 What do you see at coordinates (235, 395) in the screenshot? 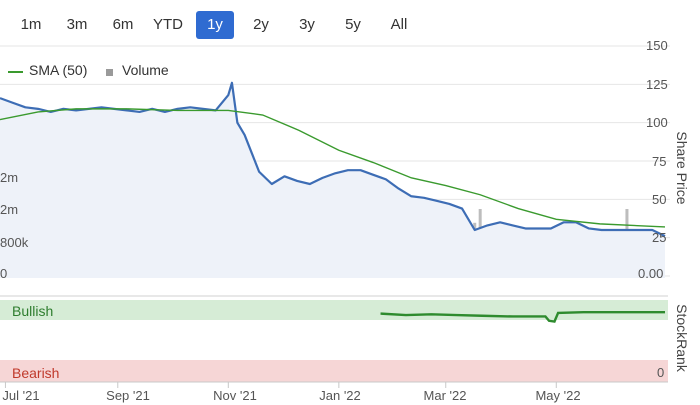
I see `x-tick-nov-21: Nov '21` at bounding box center [235, 395].